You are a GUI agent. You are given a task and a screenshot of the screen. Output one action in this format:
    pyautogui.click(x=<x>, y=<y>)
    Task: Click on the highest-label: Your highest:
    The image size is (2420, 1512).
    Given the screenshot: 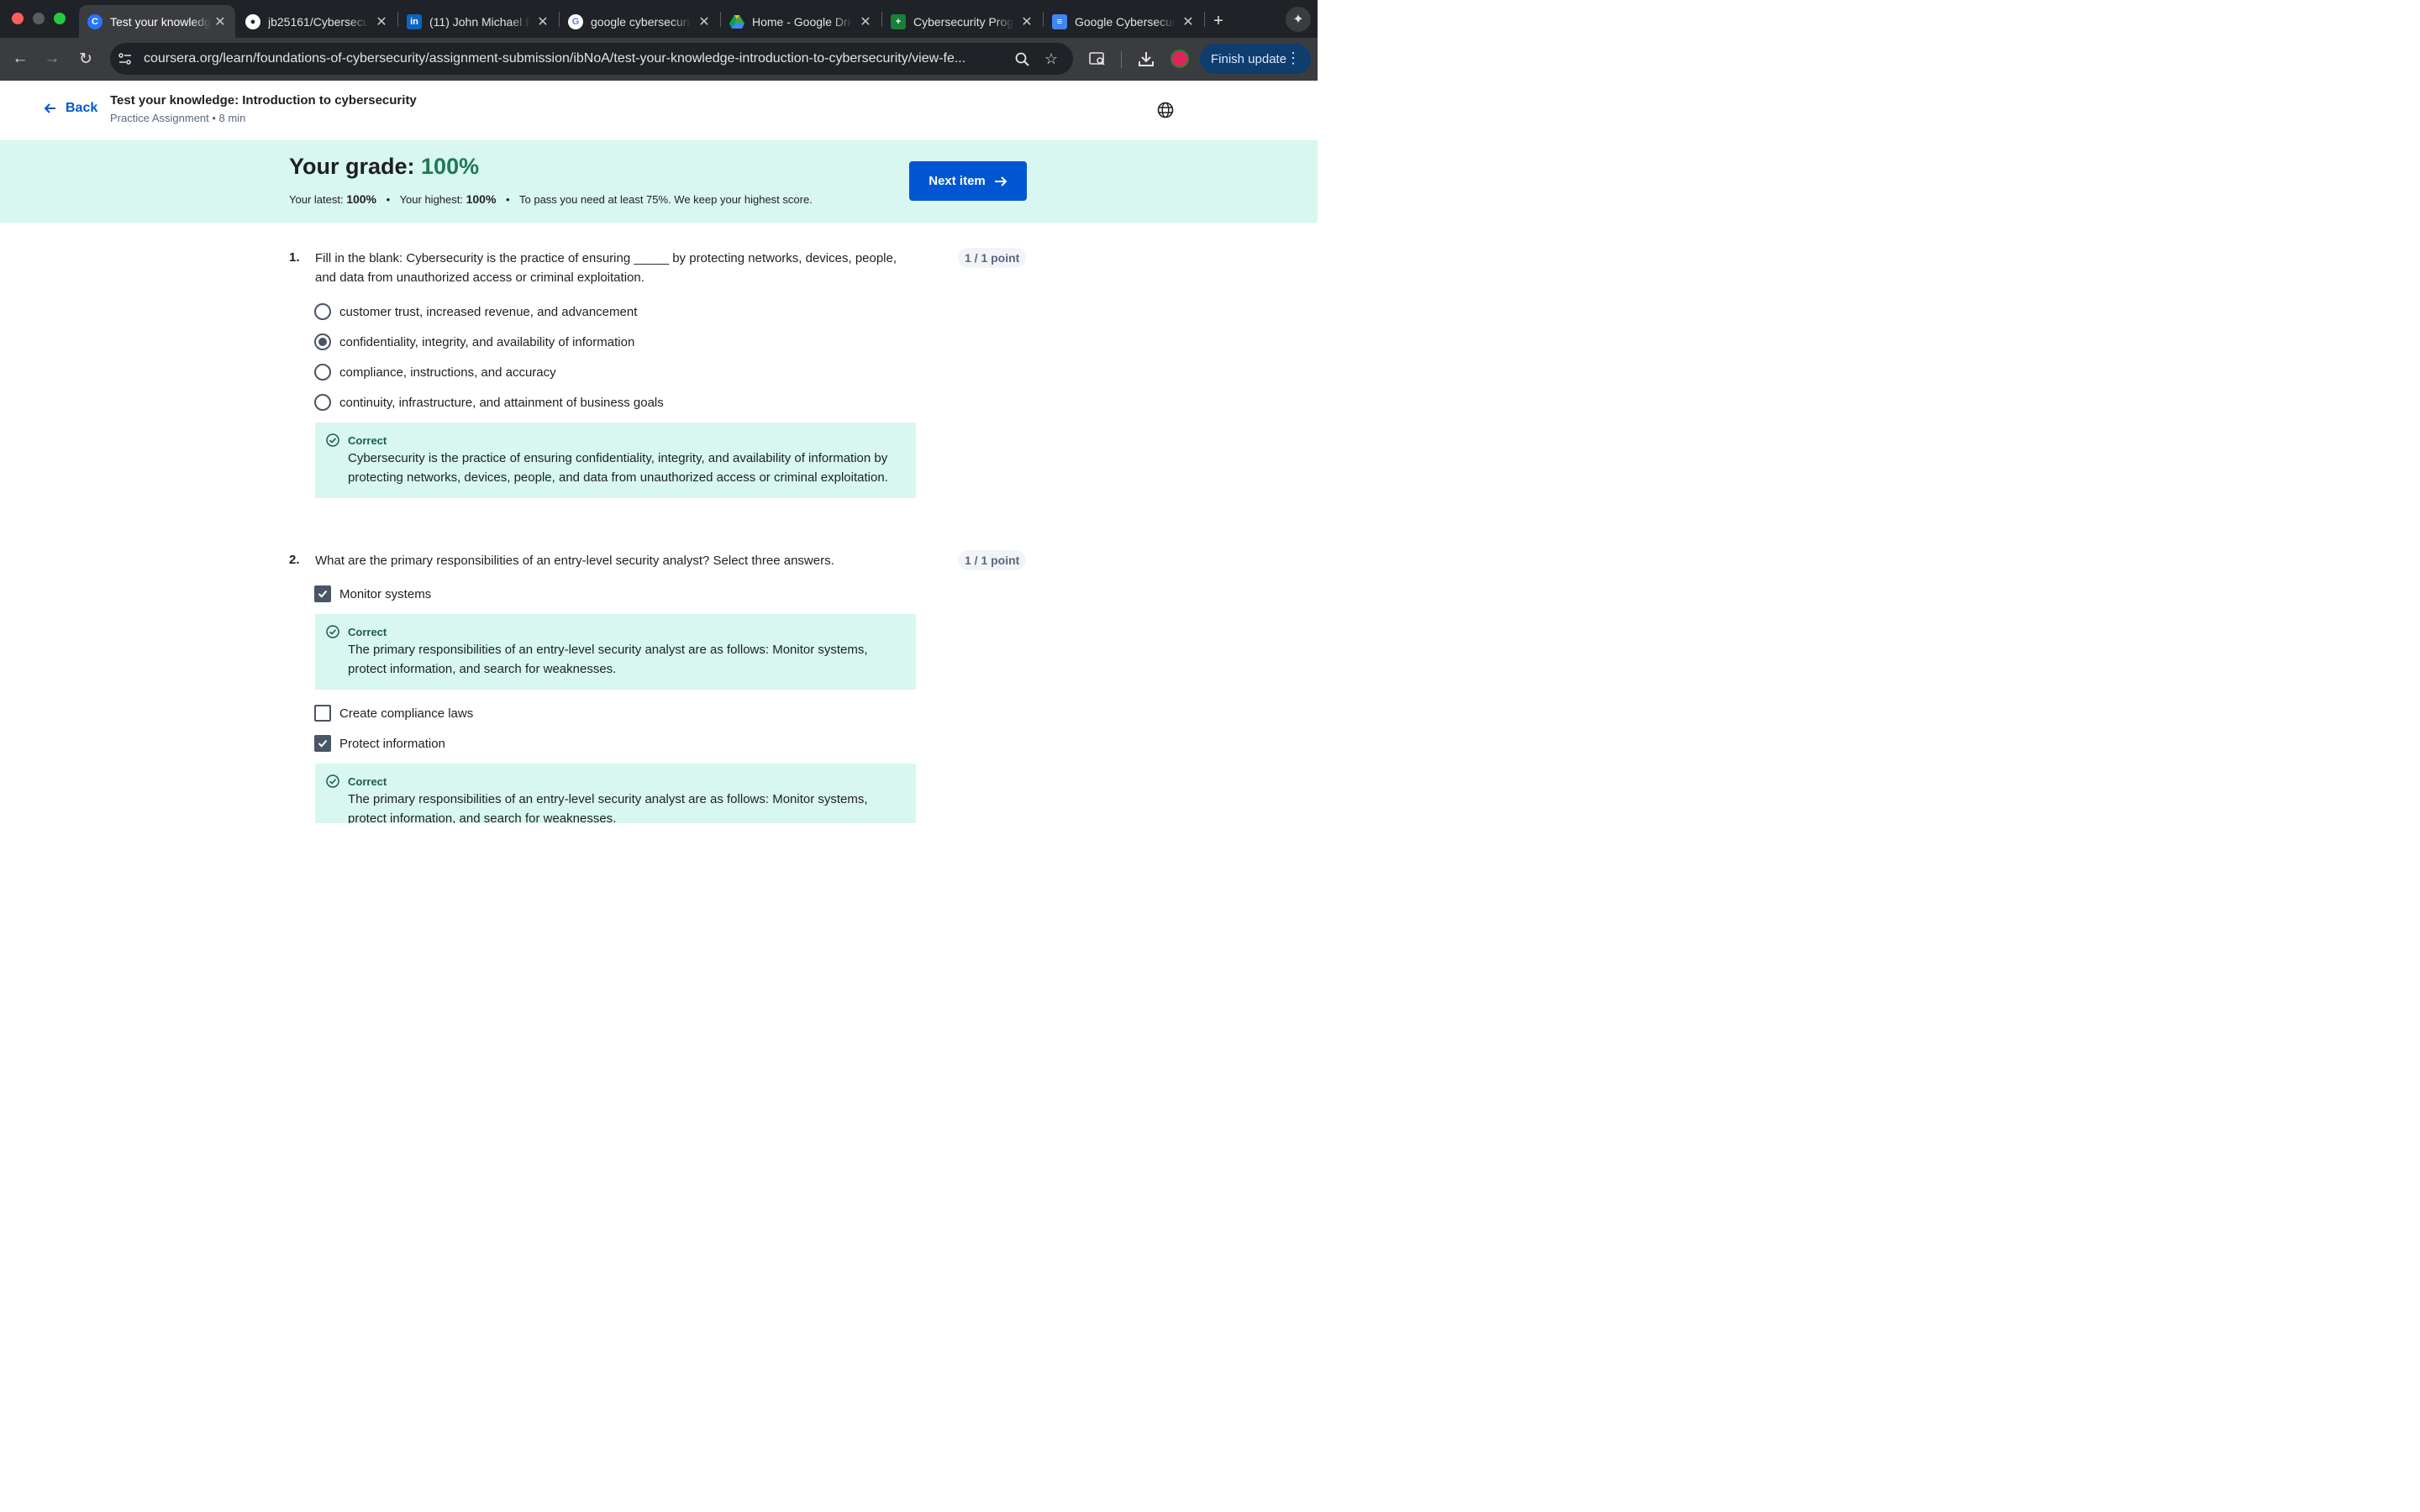 What is the action you would take?
    pyautogui.click(x=433, y=199)
    